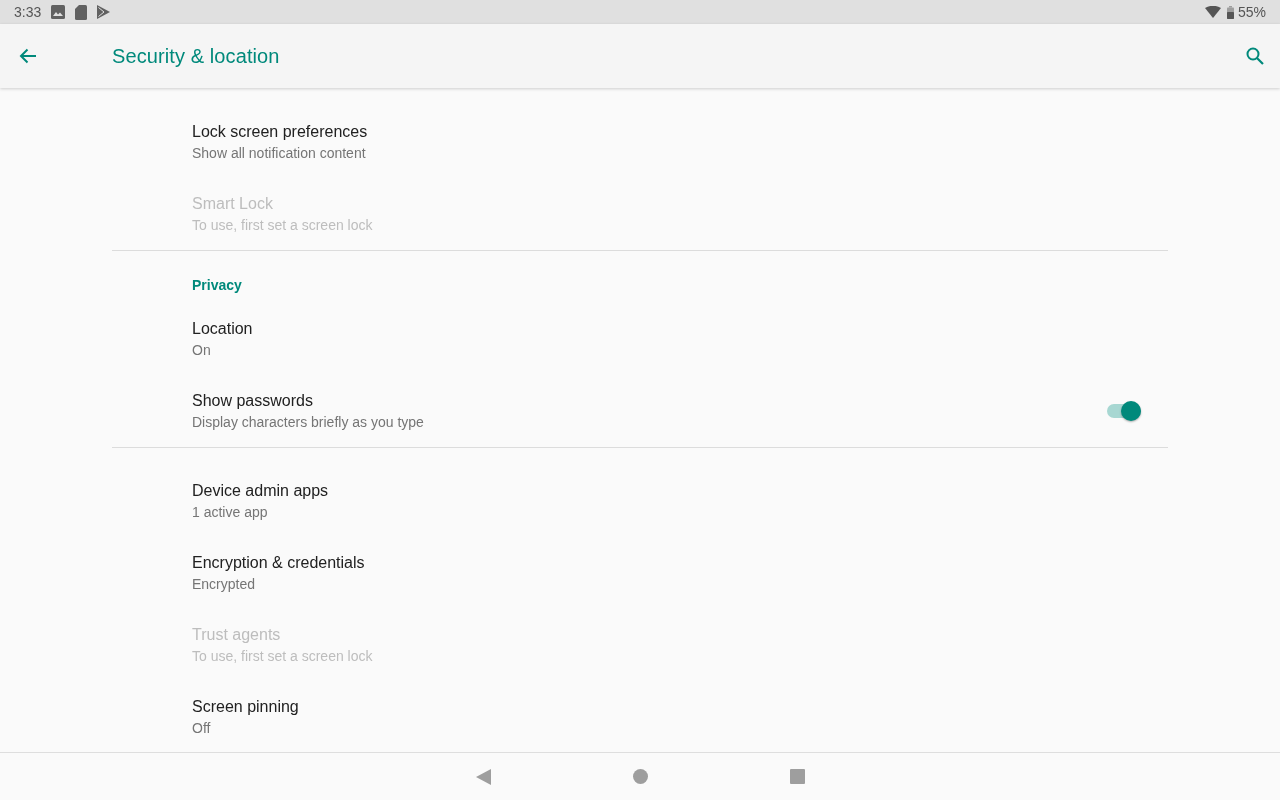 This screenshot has width=1280, height=800. What do you see at coordinates (252, 401) in the screenshot?
I see `setting-title: Show passwords` at bounding box center [252, 401].